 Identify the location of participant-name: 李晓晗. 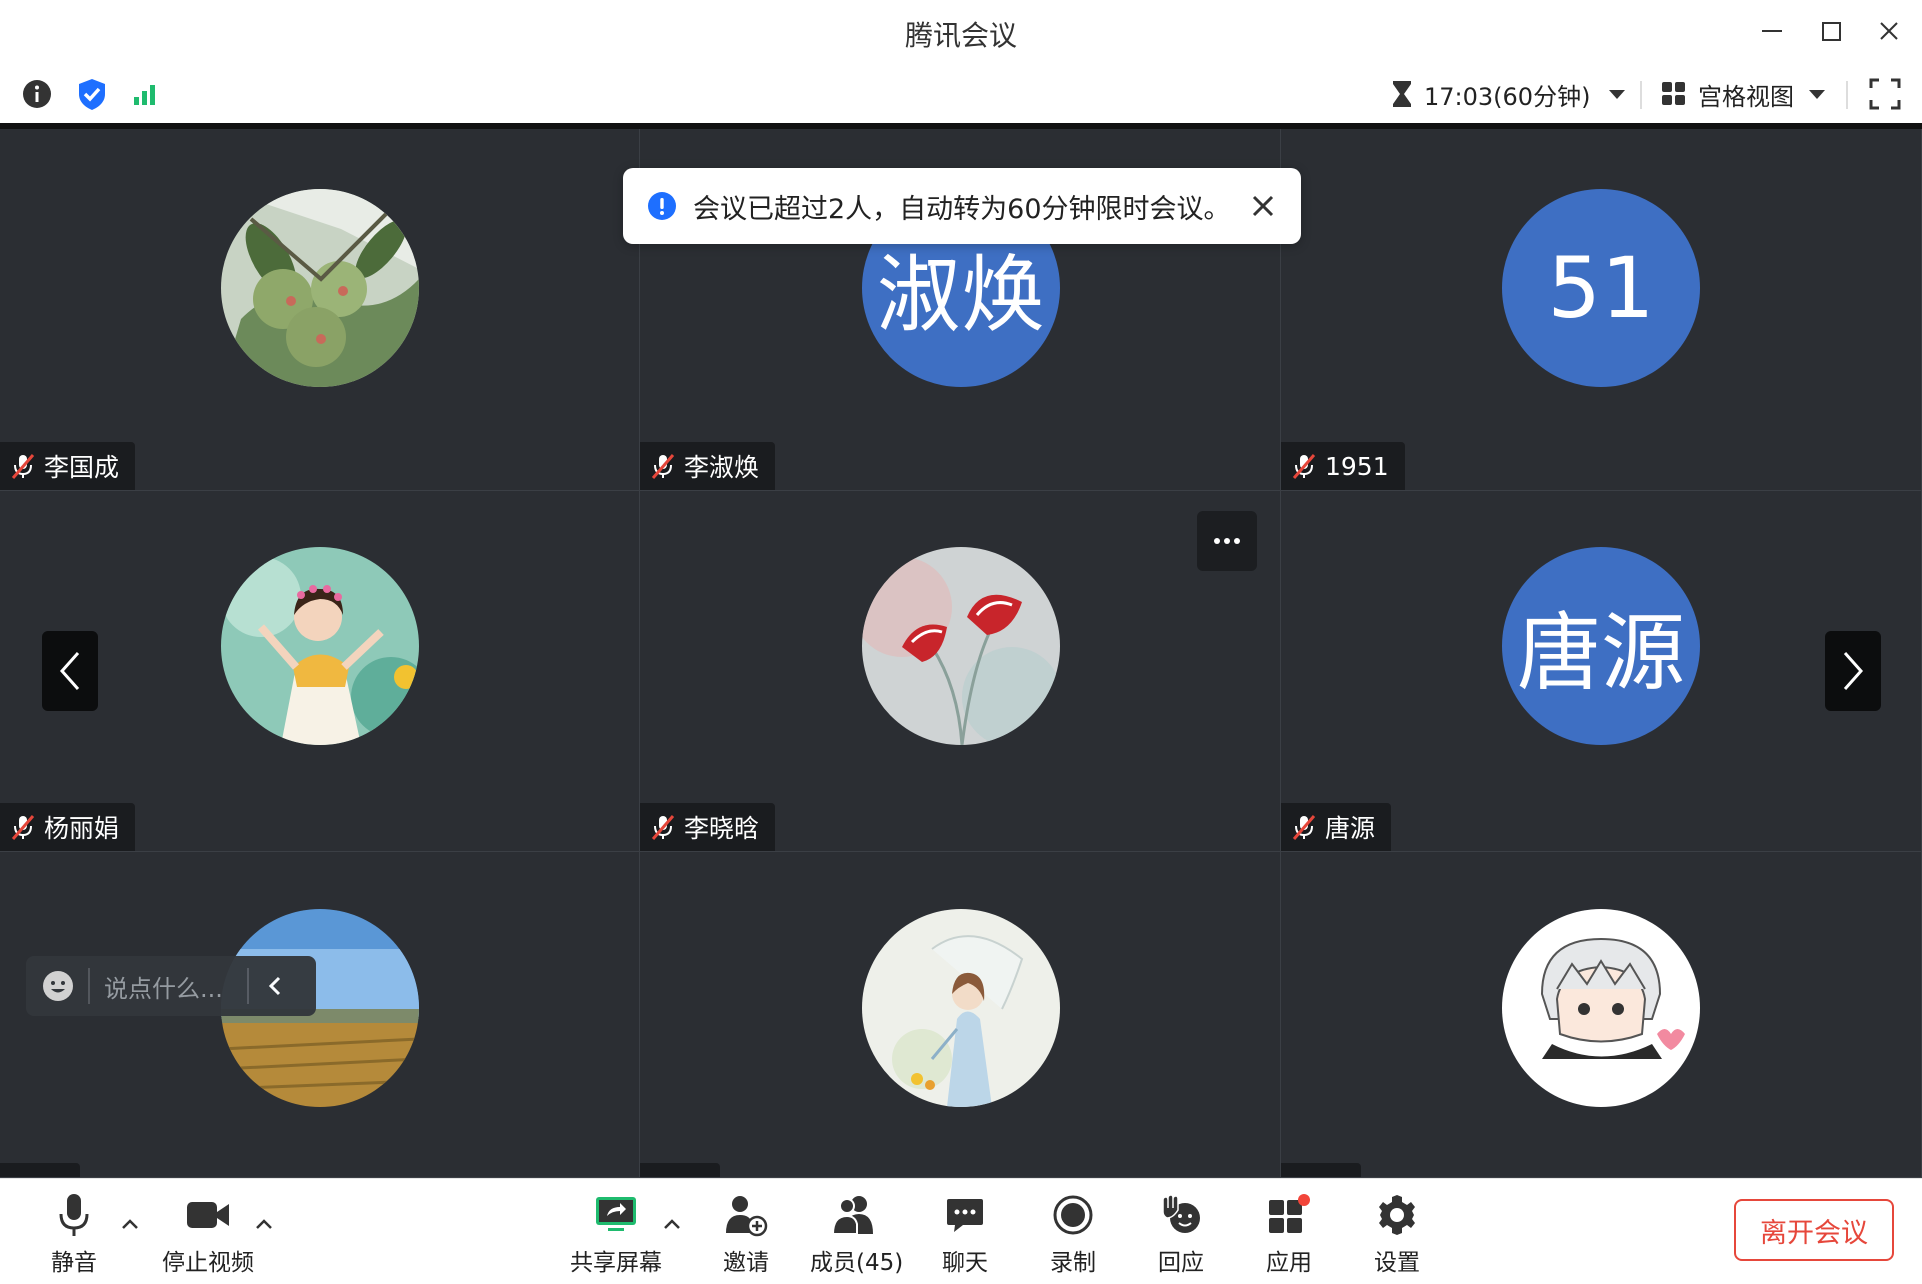
(722, 828).